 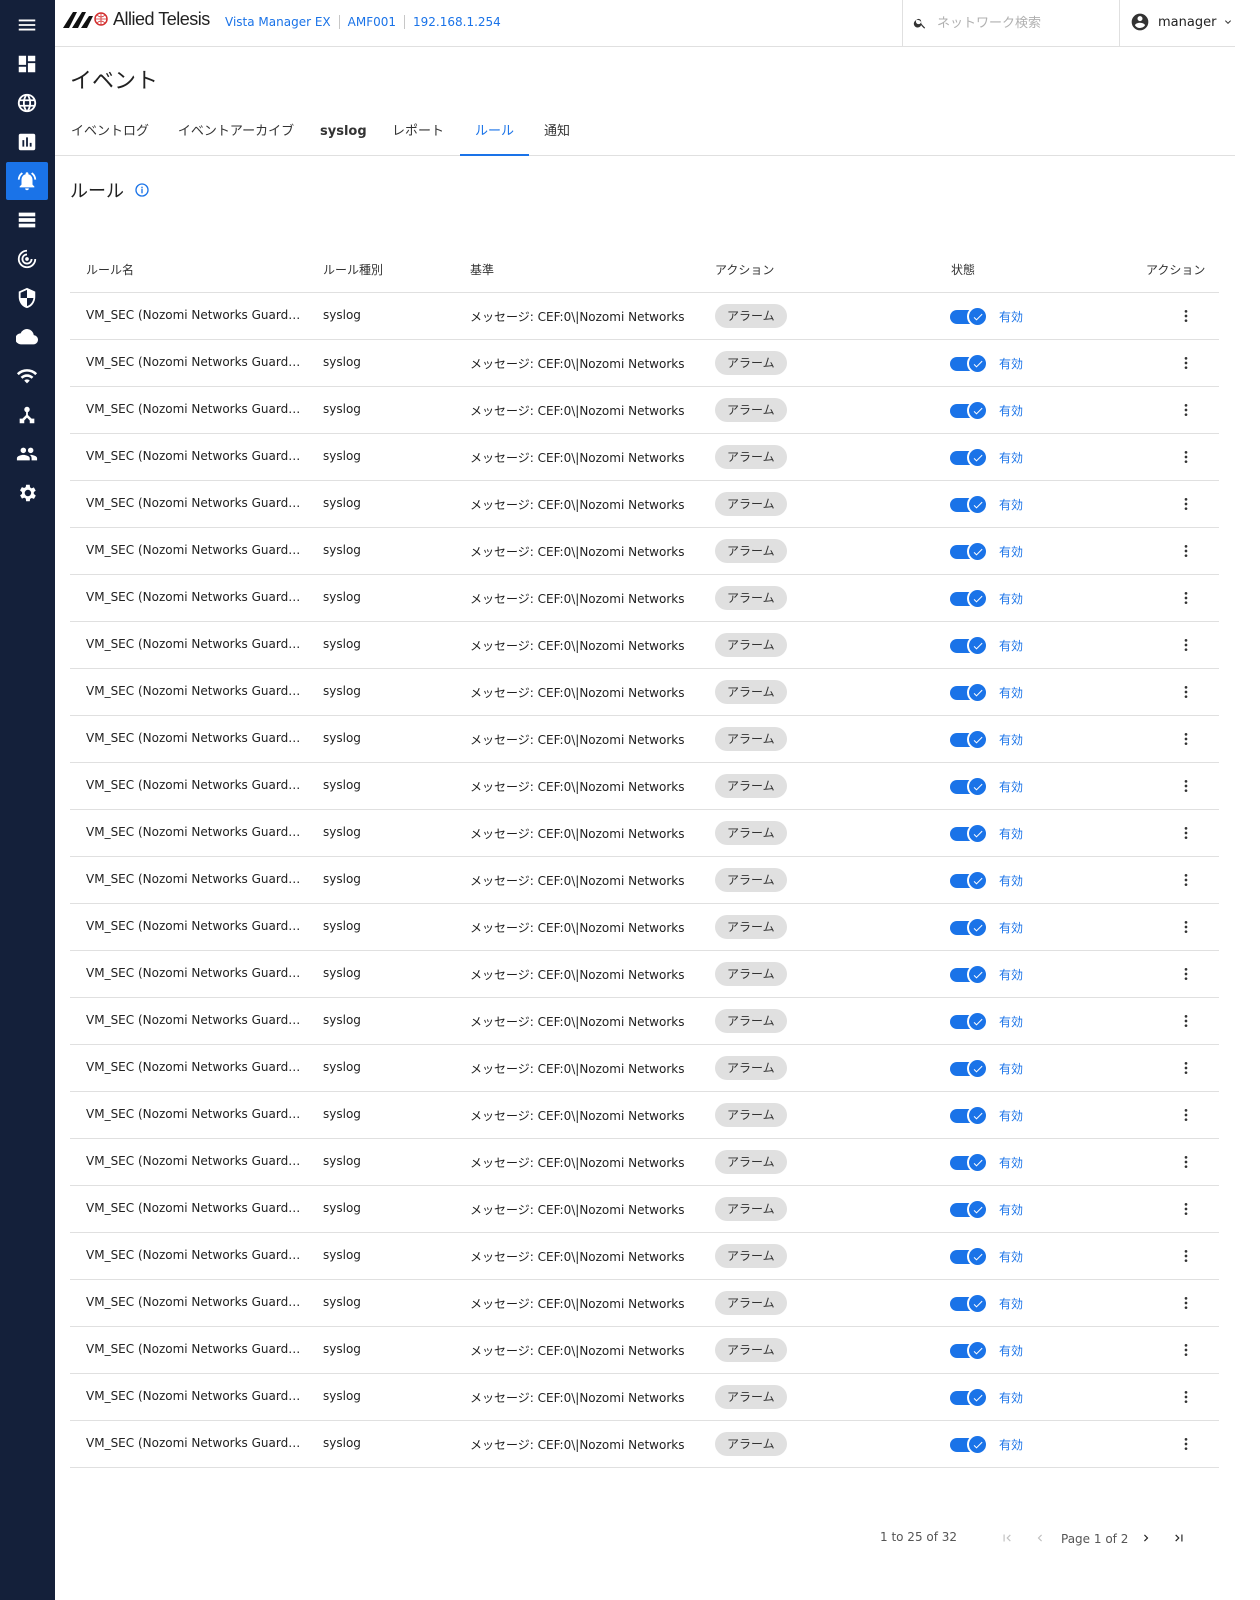 I want to click on tab-rules: ルール, so click(x=494, y=132).